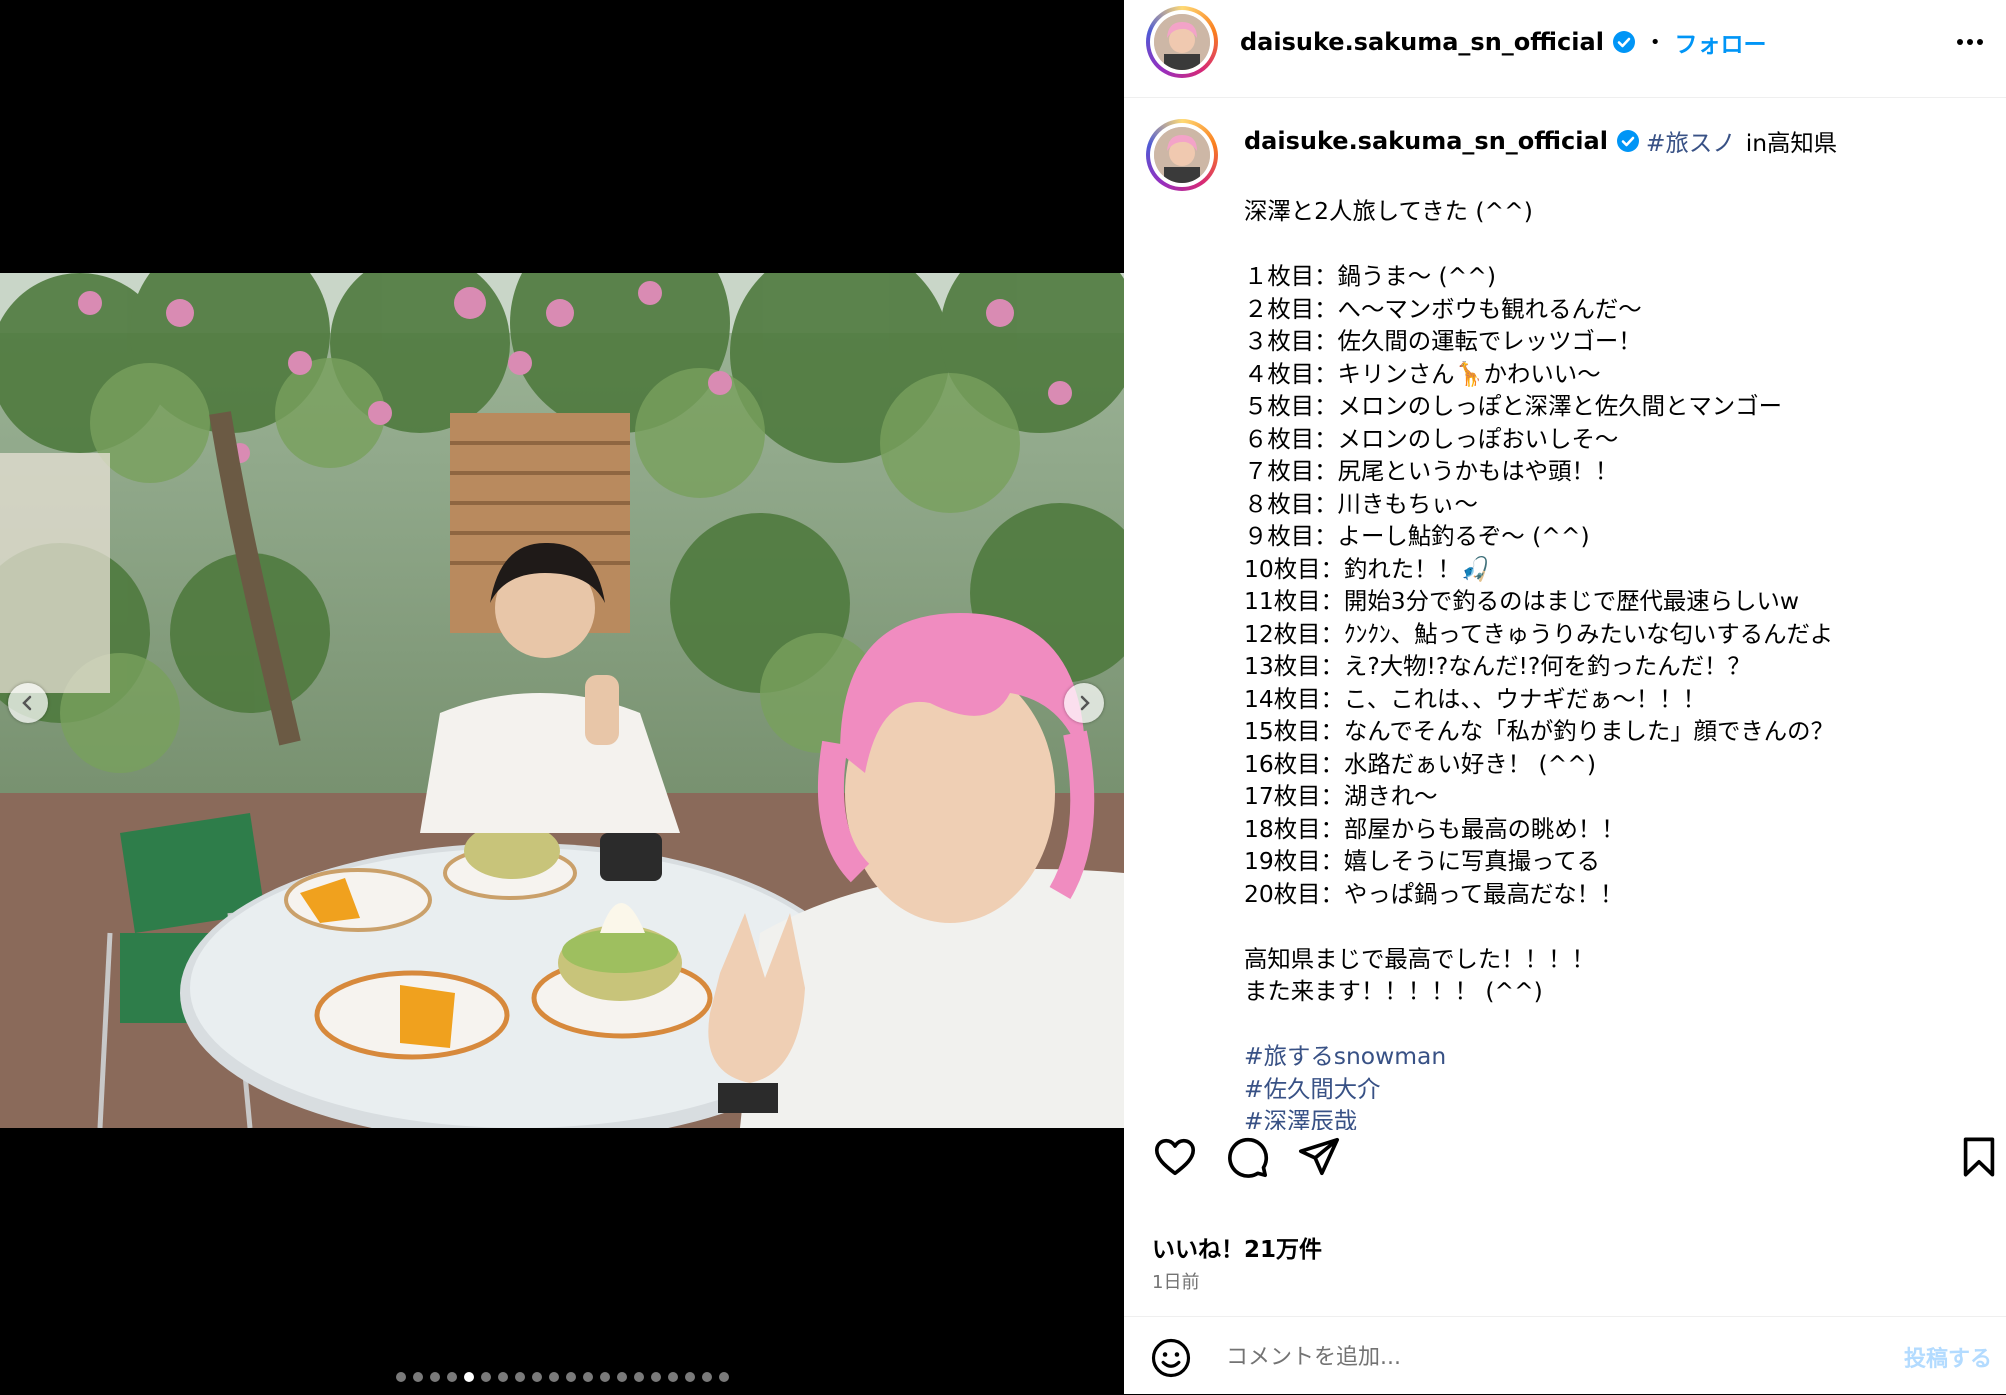 The width and height of the screenshot is (2006, 1395). Describe the element at coordinates (1791, 143) in the screenshot. I see `caption-location: in高知県` at that location.